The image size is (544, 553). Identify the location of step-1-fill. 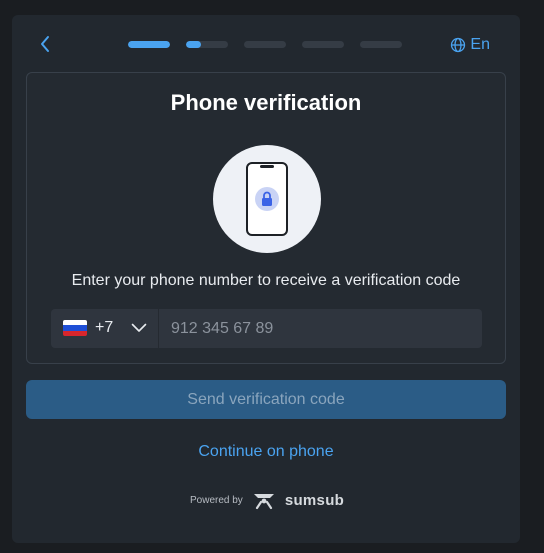
(149, 44).